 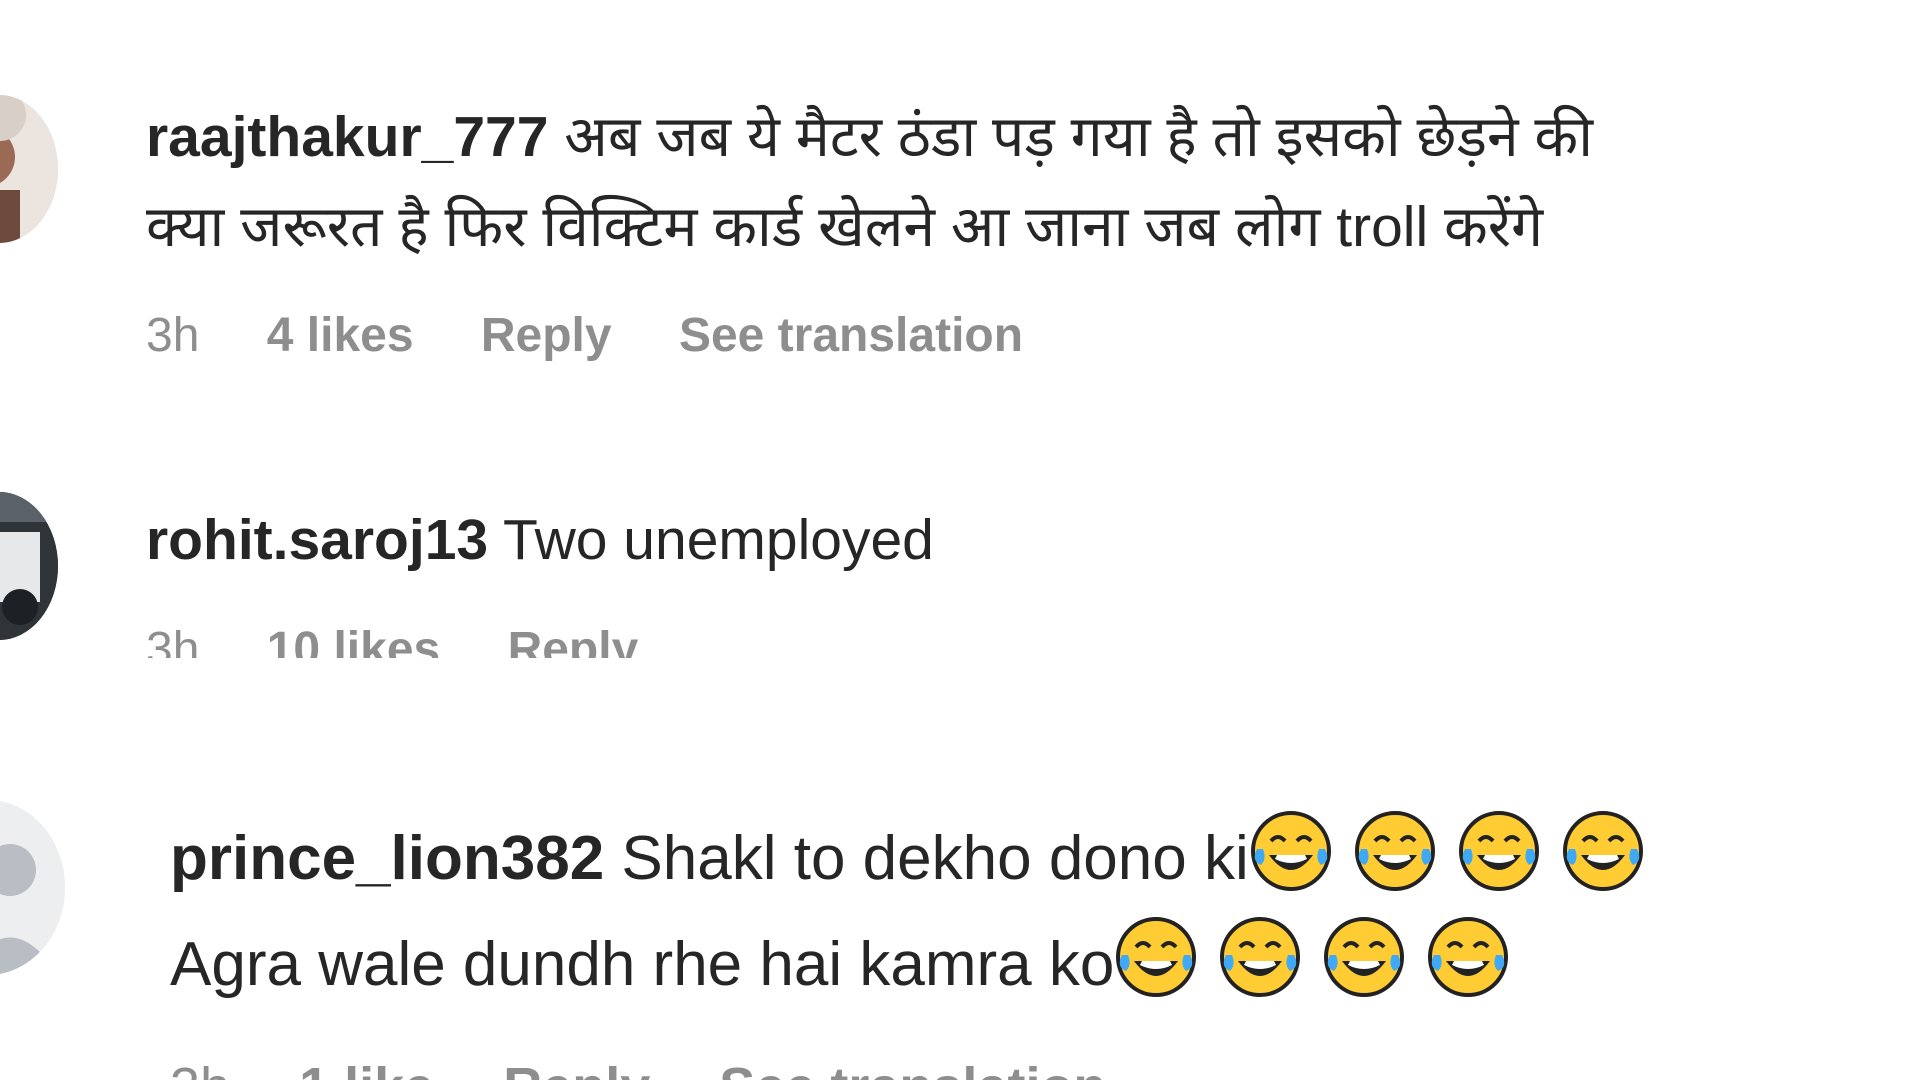 I want to click on comment-text: prince_lion382 Shakl to dekho dono ki, so click(x=907, y=859).